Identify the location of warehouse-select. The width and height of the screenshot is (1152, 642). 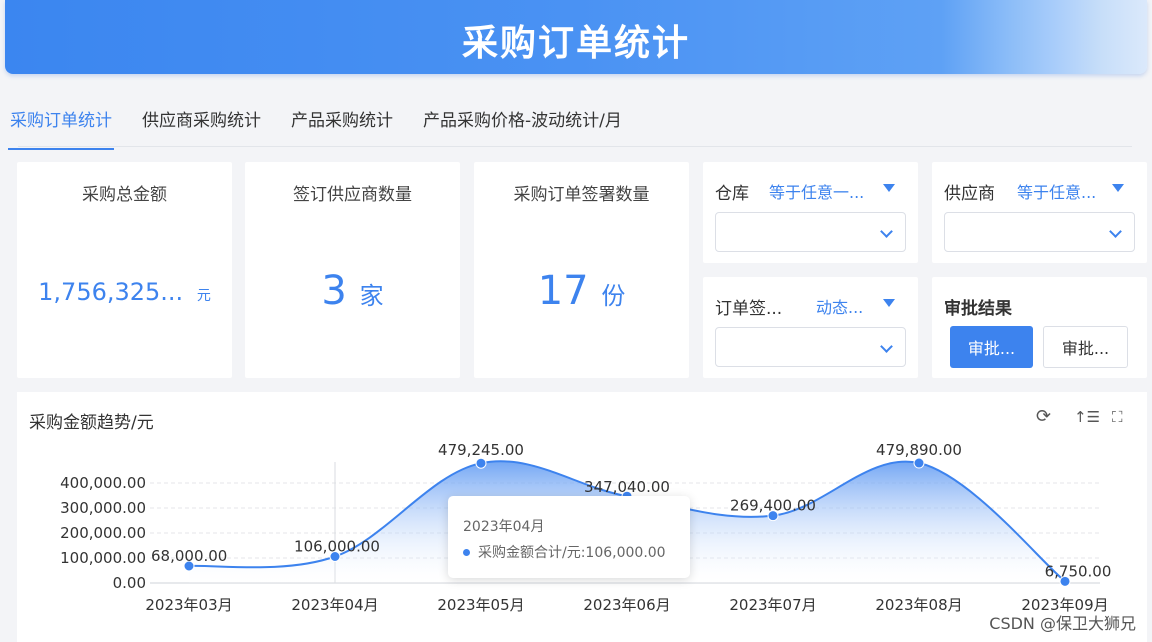
(810, 232).